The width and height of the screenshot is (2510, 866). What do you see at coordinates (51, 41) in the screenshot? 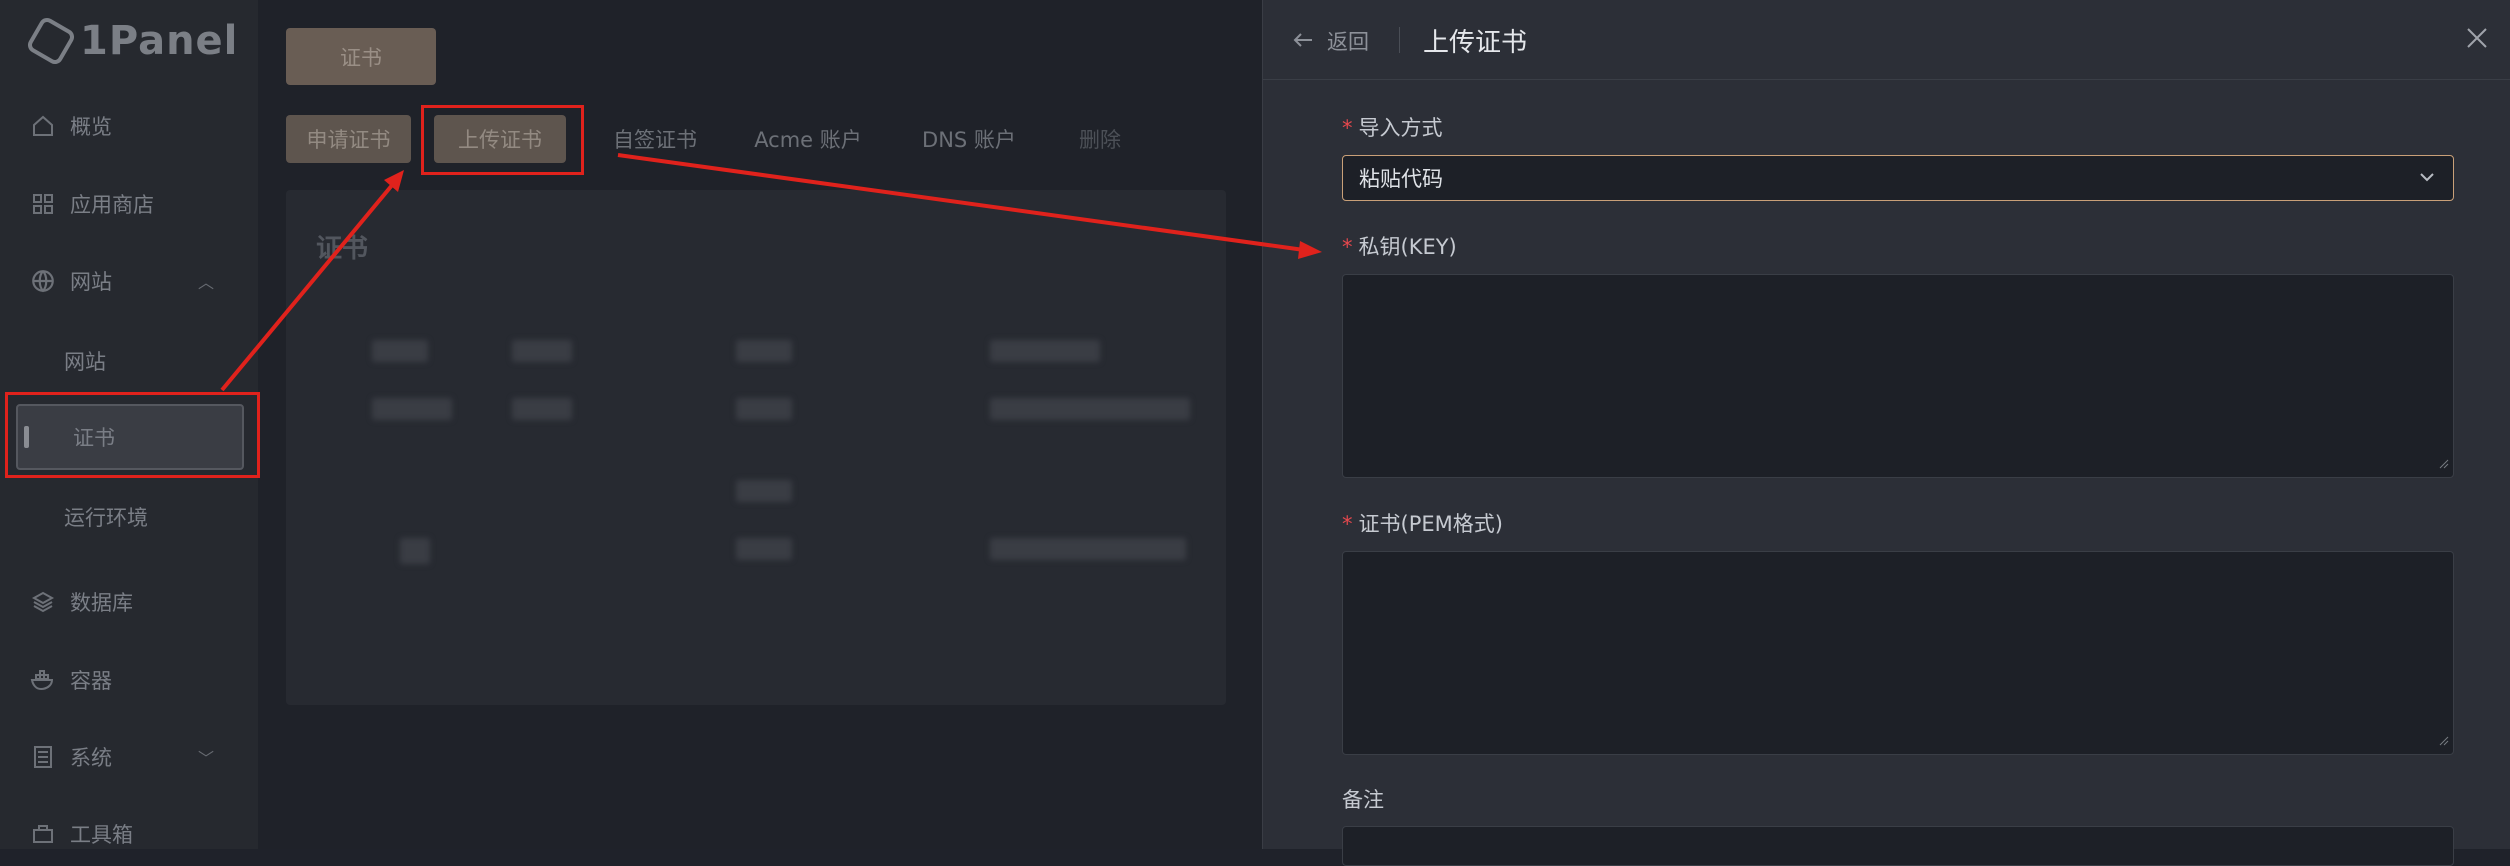
I see `logo-icon` at bounding box center [51, 41].